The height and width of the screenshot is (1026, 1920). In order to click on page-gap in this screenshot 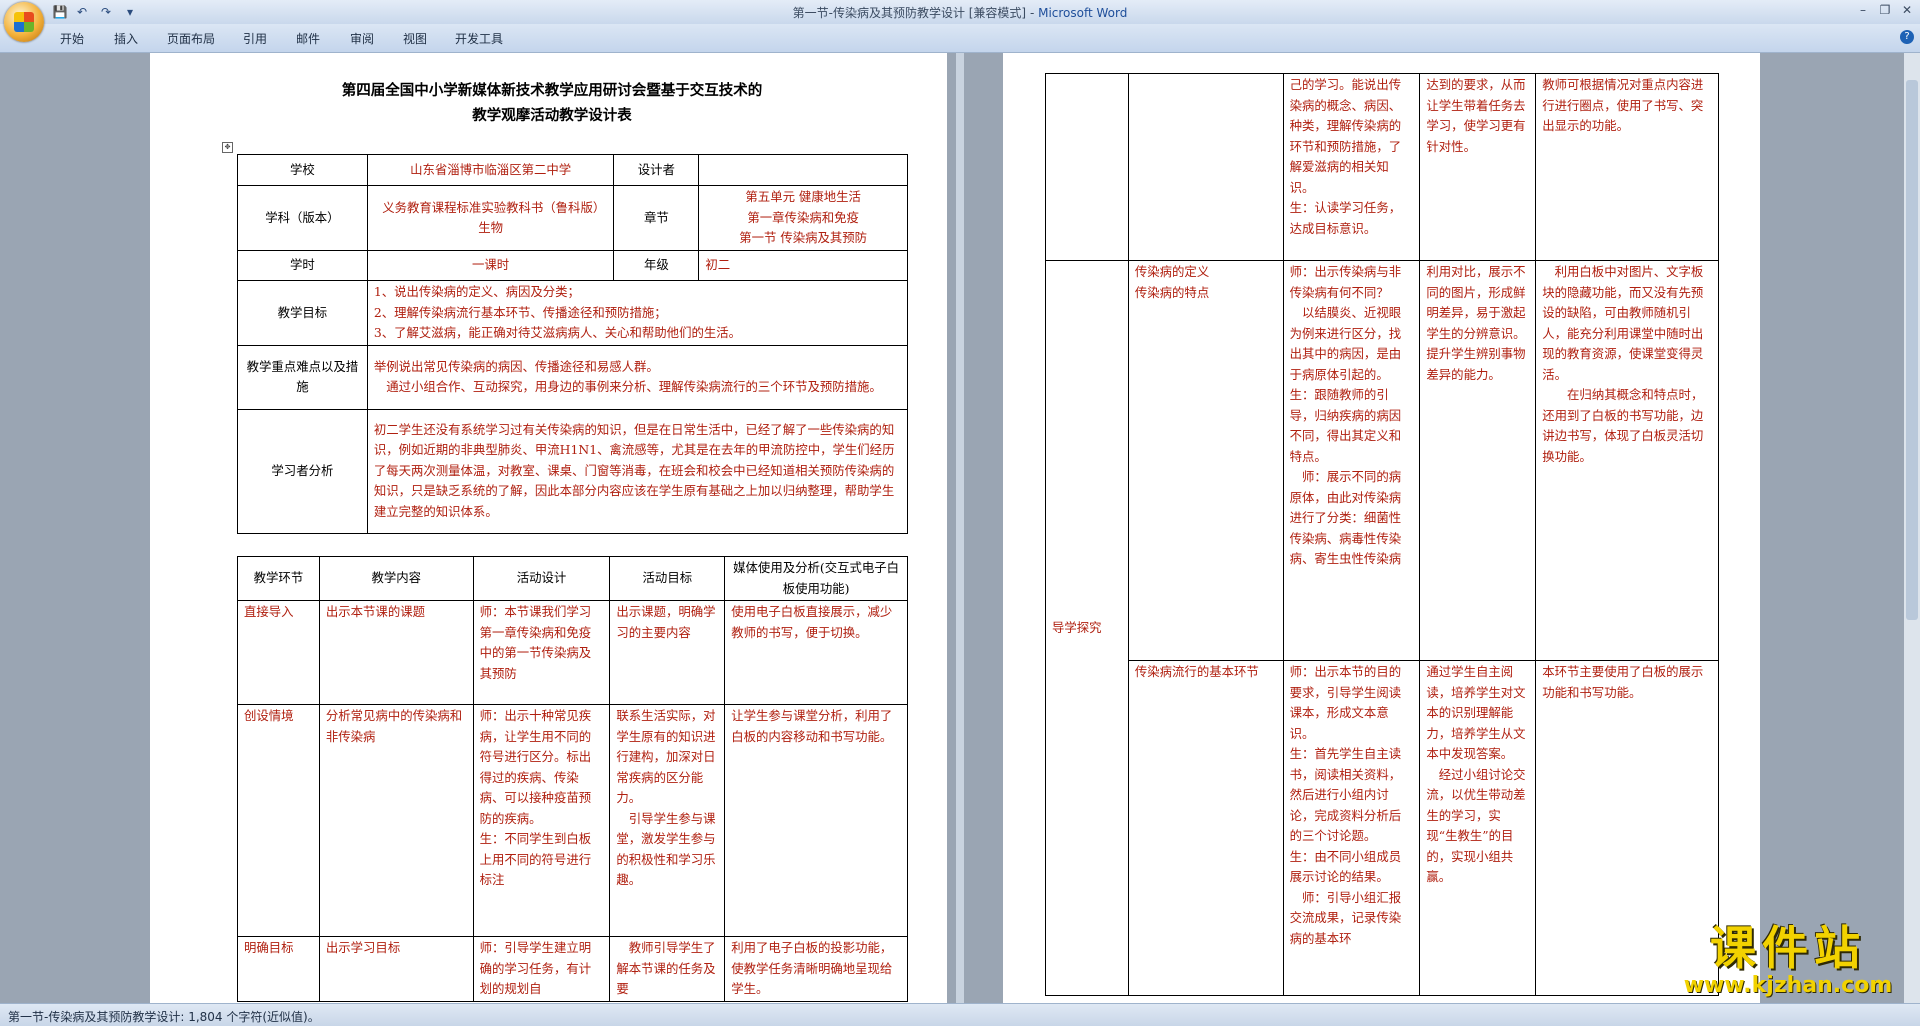, I will do `click(960, 528)`.